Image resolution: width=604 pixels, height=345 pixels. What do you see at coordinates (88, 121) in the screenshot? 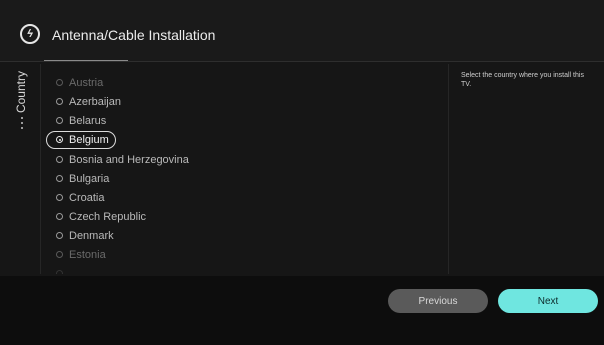
I see `list-item-label: Belarus` at bounding box center [88, 121].